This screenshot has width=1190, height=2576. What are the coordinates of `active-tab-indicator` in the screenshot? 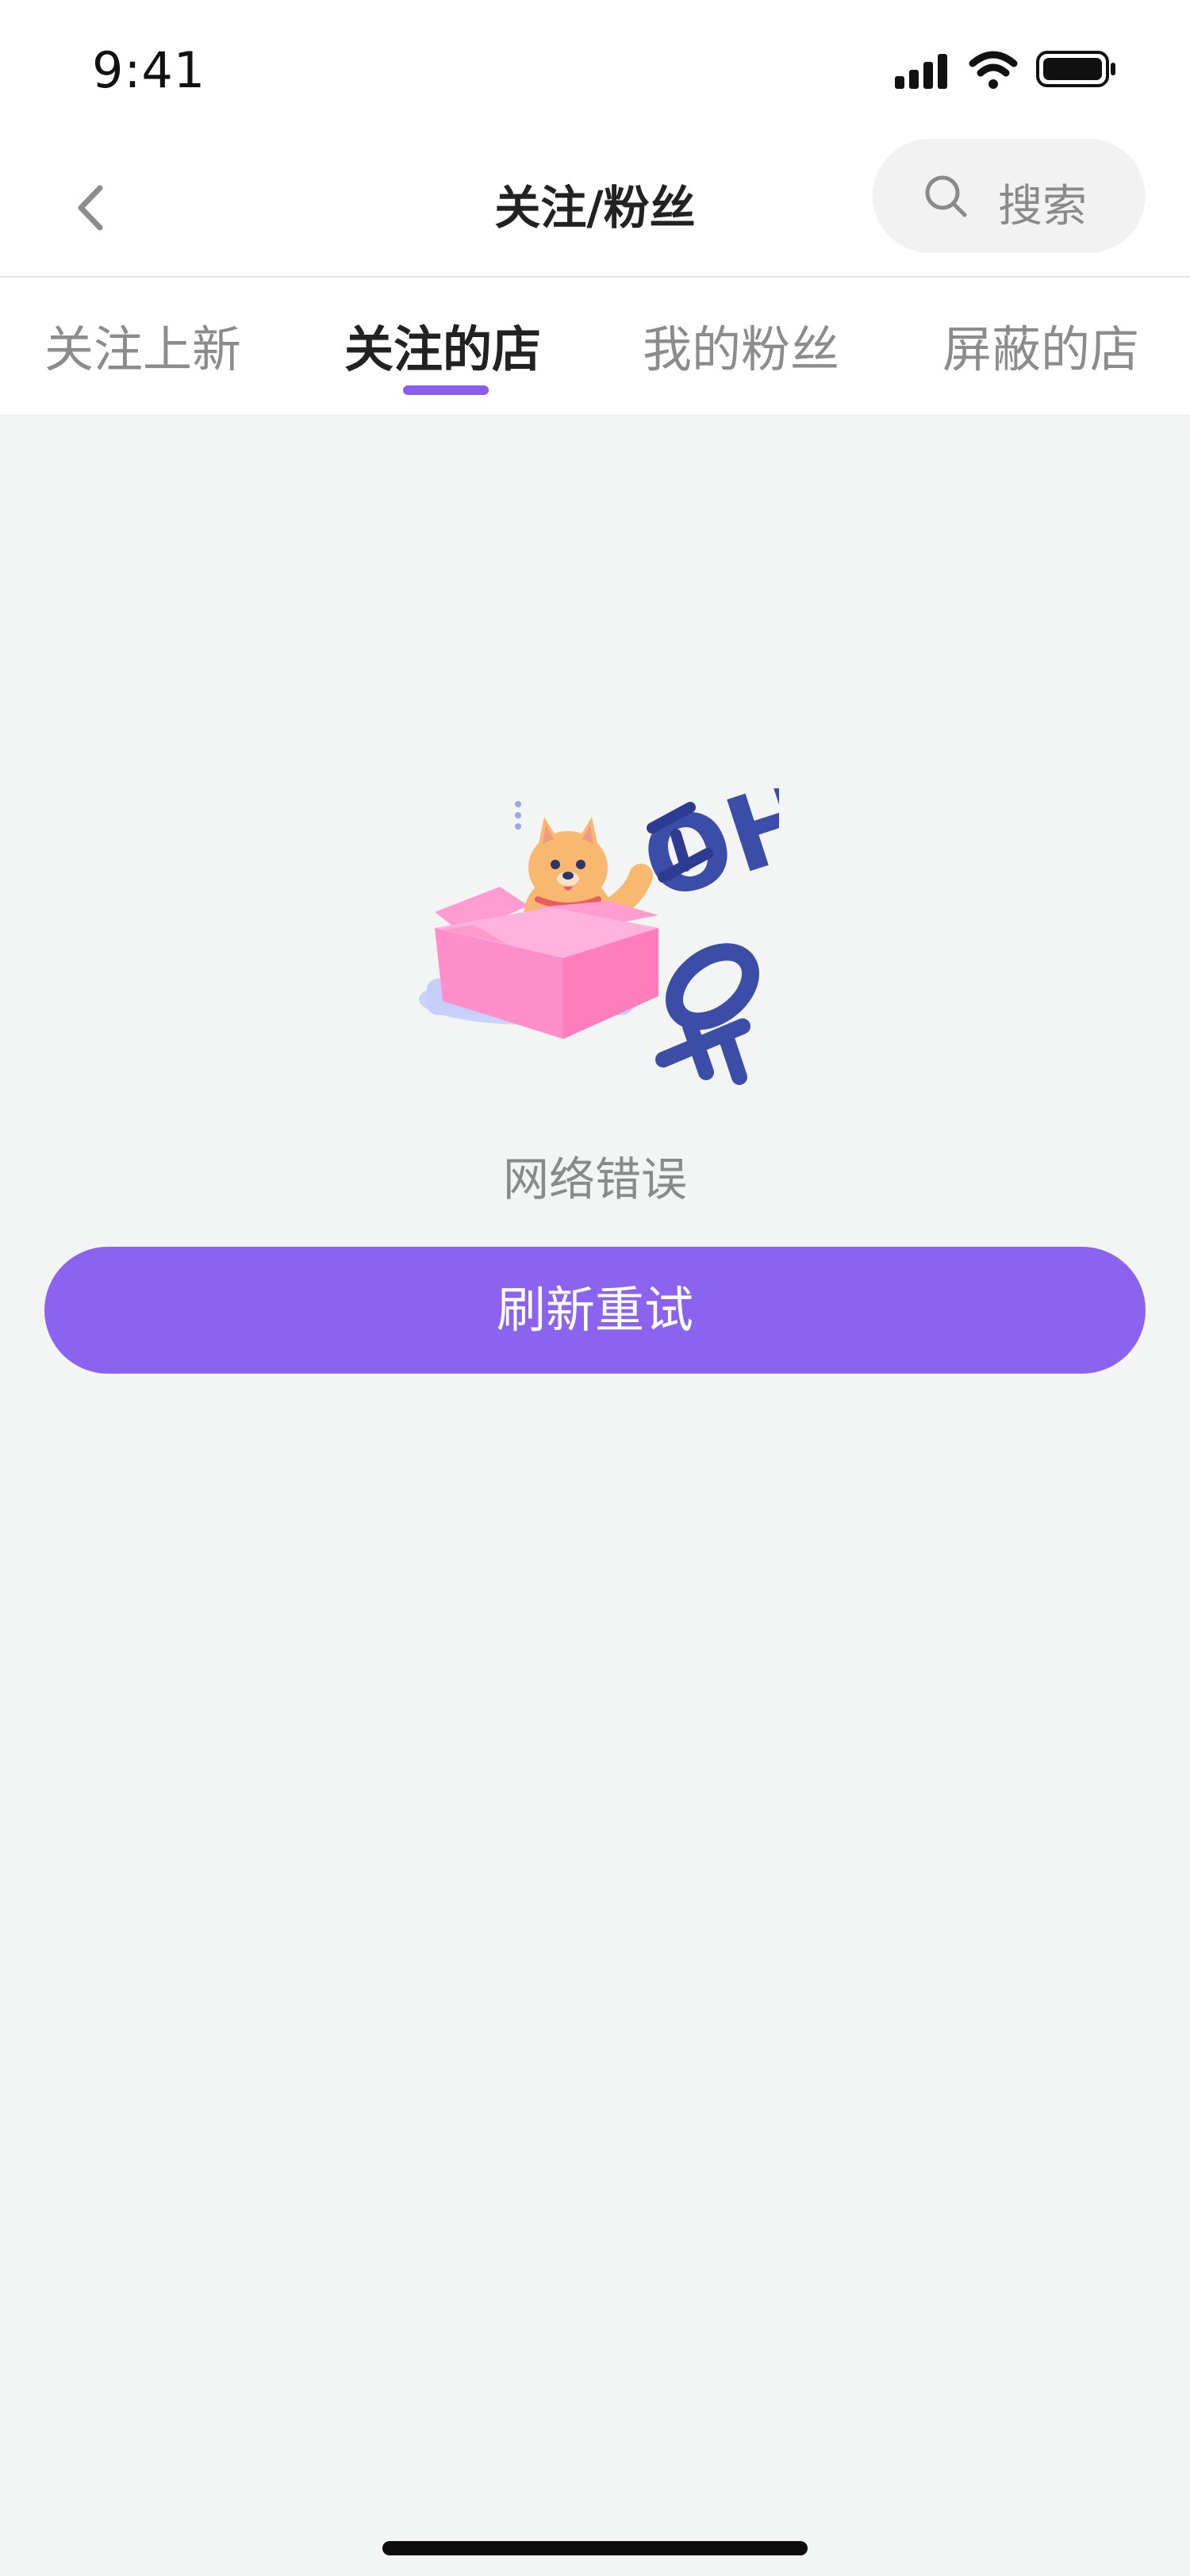 It's located at (446, 390).